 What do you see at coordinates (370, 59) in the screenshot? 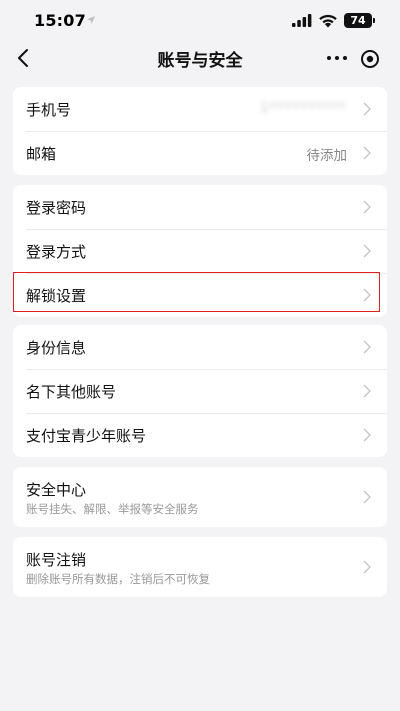
I see `close-miniprogram-icon` at bounding box center [370, 59].